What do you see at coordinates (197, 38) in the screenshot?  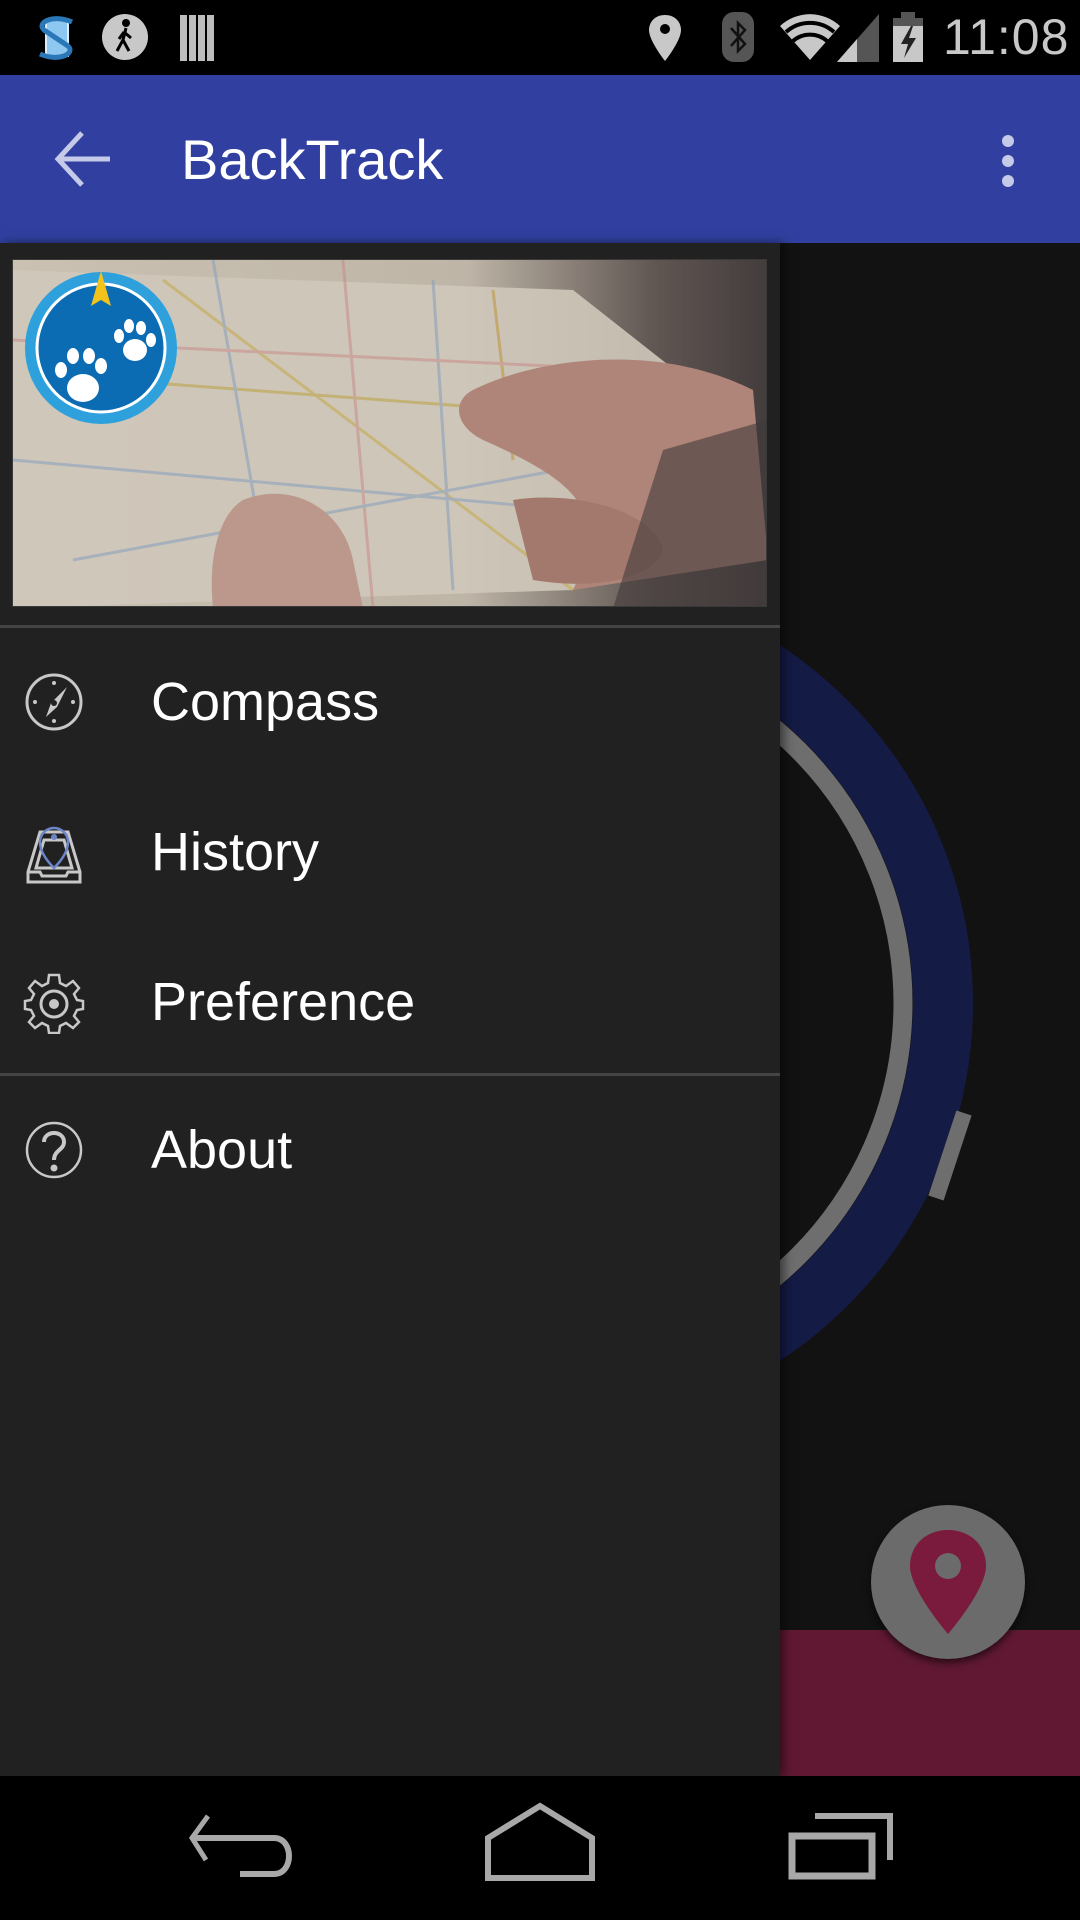 I see `barcode-icon` at bounding box center [197, 38].